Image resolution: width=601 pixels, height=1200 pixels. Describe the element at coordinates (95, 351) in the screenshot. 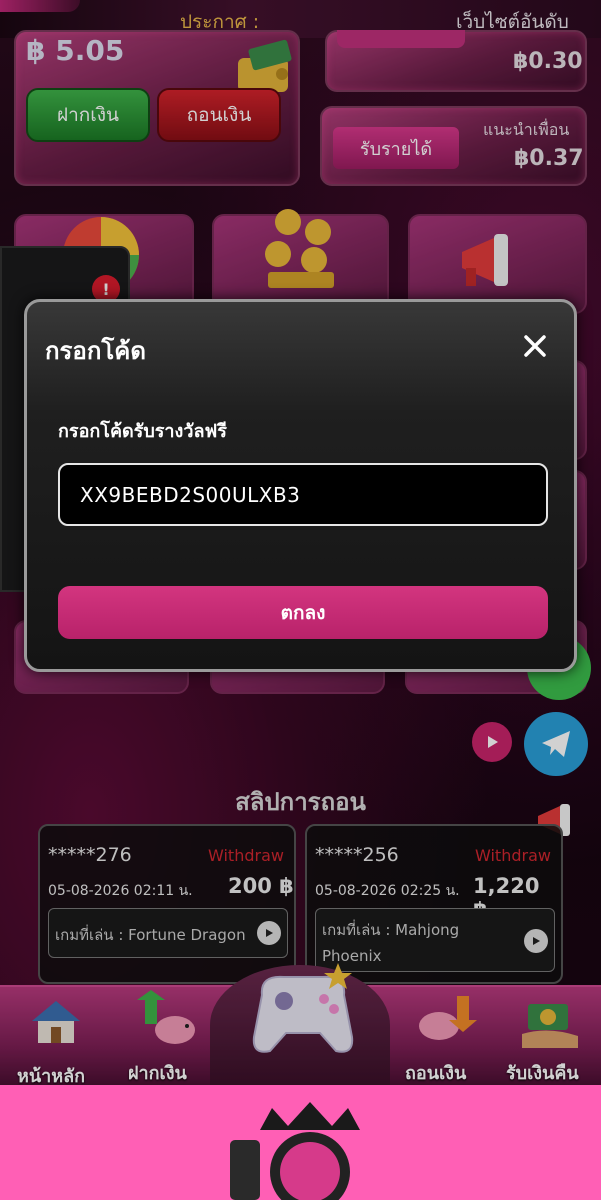

I see `dialog-title: กรอกโค้ด` at that location.